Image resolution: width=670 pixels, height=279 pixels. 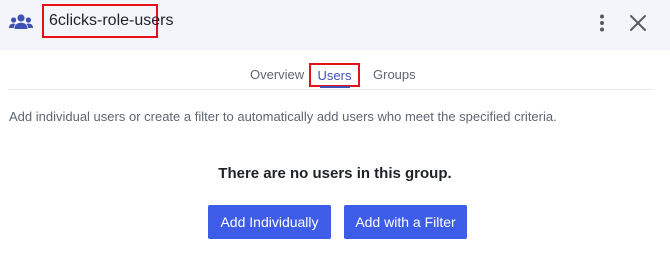 What do you see at coordinates (277, 74) in the screenshot?
I see `tab-overview: Overview` at bounding box center [277, 74].